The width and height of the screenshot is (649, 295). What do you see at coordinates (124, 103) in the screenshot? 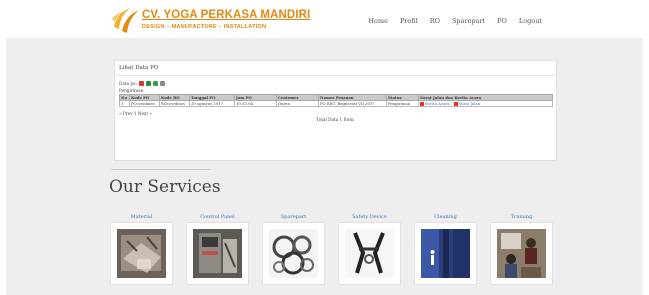
I see `cell-no: 1` at bounding box center [124, 103].